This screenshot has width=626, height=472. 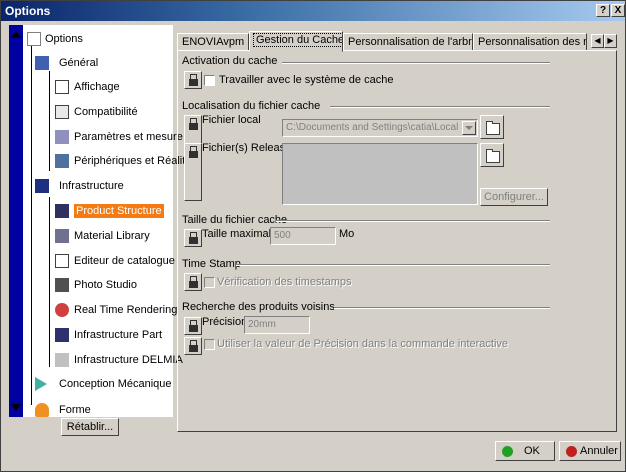 What do you see at coordinates (247, 148) in the screenshot?
I see `release-file-label: Fichier(s) Release` at bounding box center [247, 148].